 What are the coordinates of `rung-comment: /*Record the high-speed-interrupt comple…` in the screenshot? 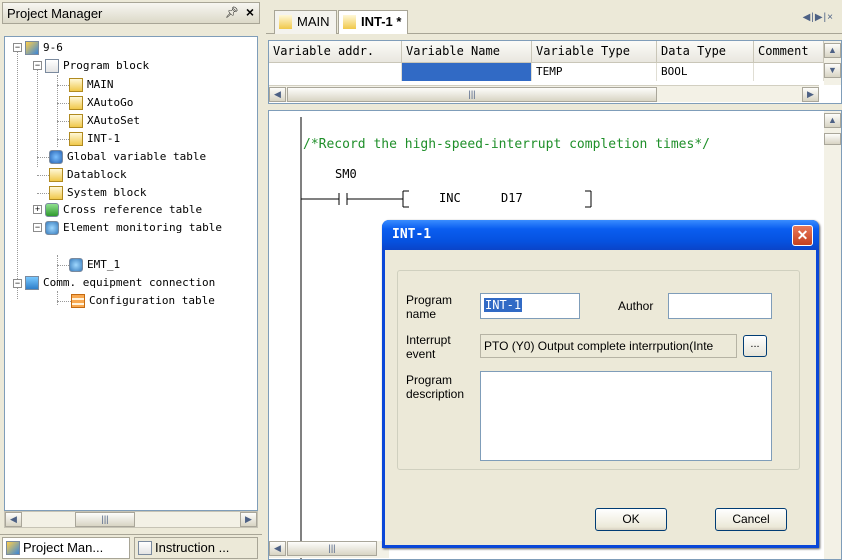 It's located at (506, 144).